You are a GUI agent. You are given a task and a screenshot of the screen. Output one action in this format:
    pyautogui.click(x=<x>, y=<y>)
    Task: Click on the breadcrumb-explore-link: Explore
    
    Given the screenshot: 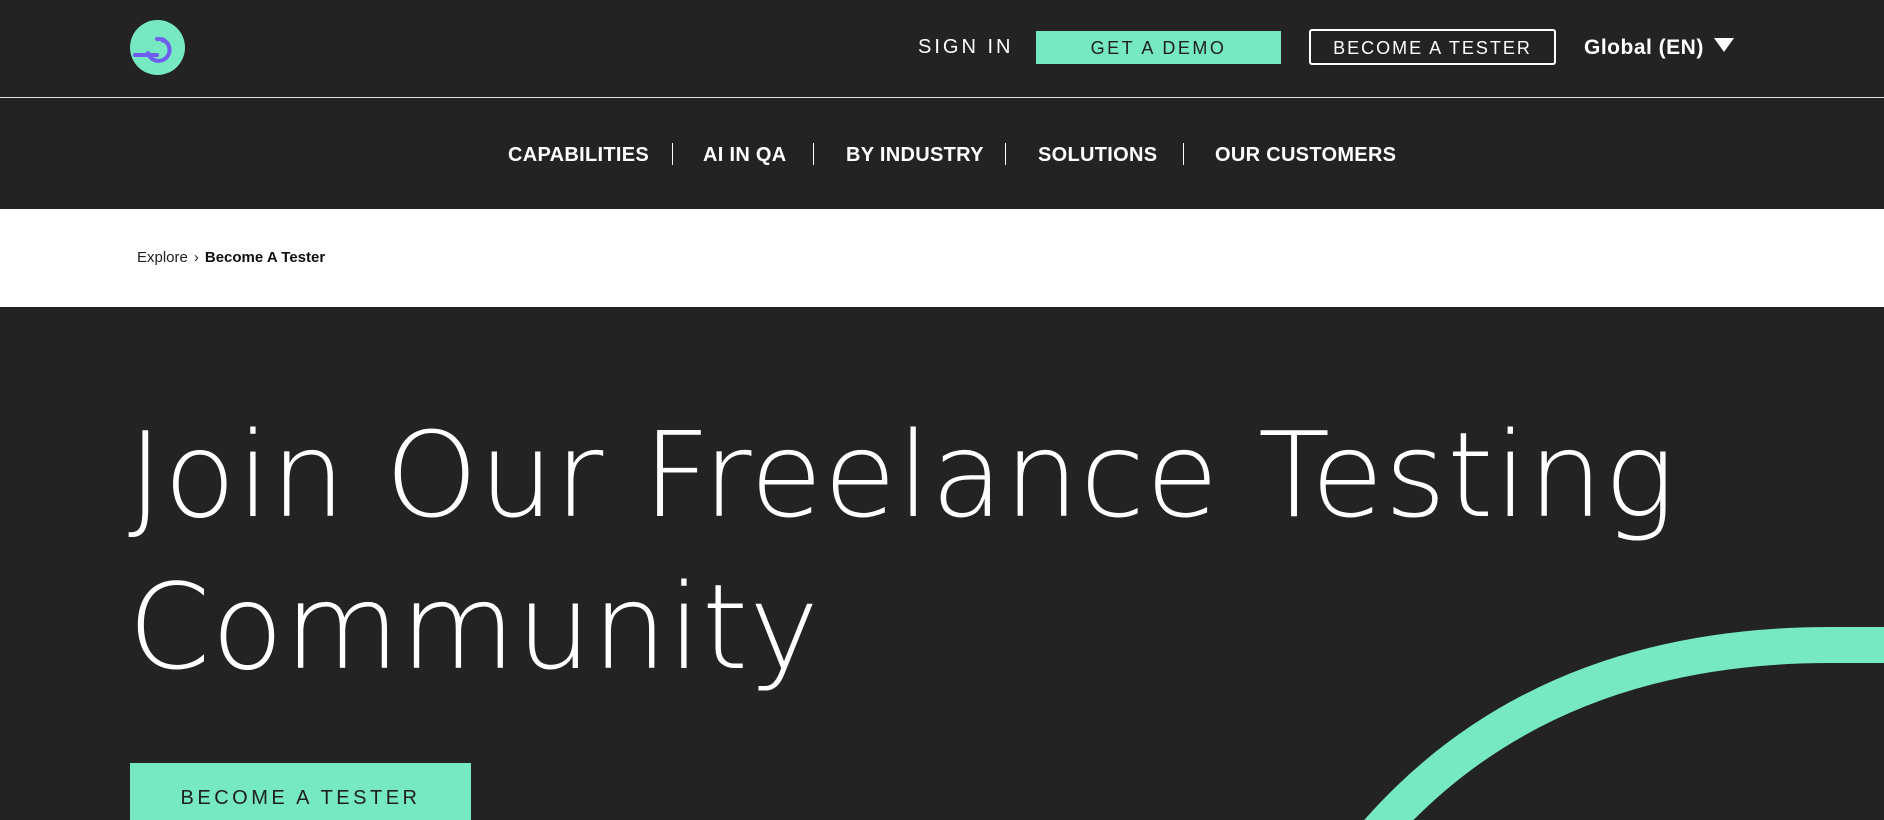 What is the action you would take?
    pyautogui.click(x=162, y=257)
    